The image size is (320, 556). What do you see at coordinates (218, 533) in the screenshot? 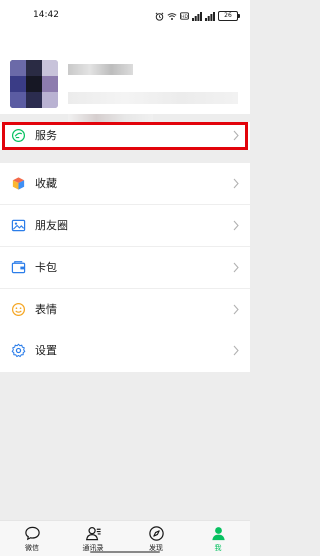
I see `me-person-icon` at bounding box center [218, 533].